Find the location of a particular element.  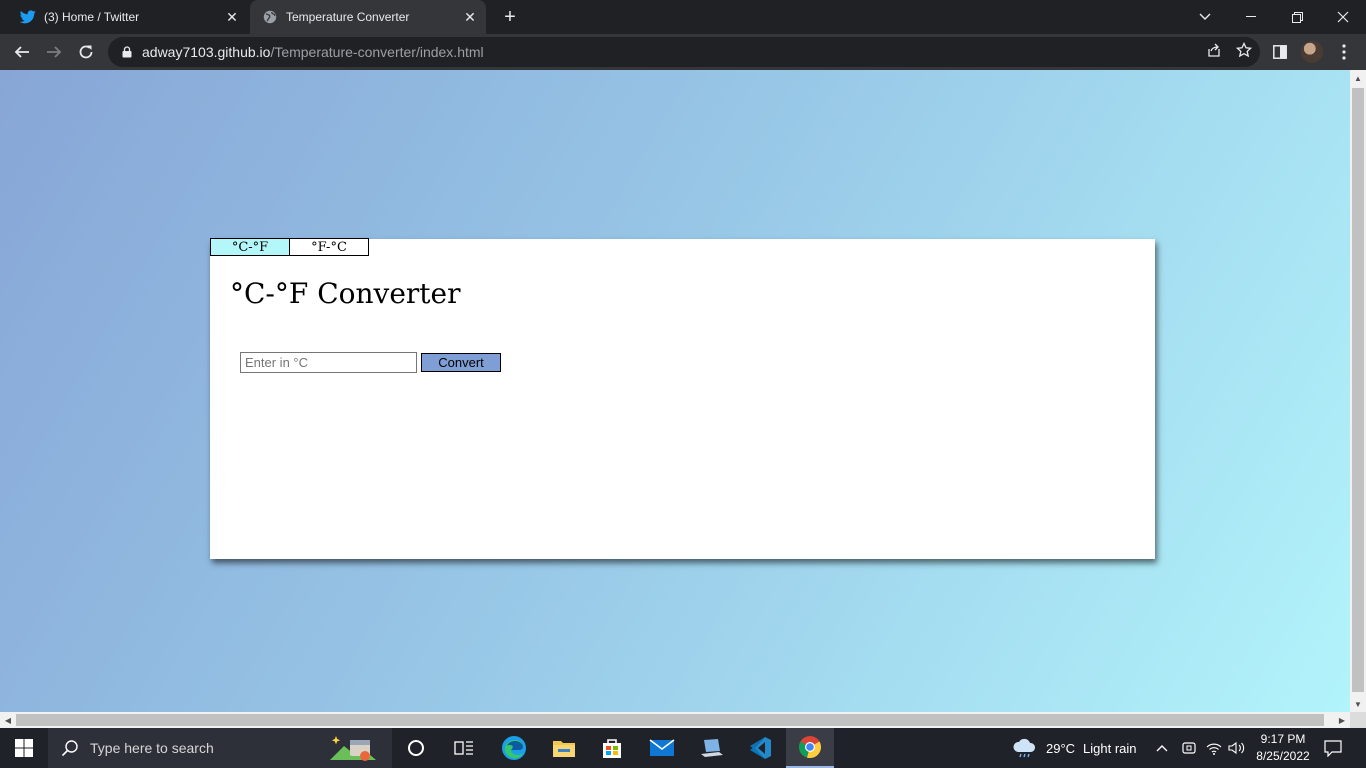

tab-twitter: (3) Home / Twitter ✕ is located at coordinates (128, 17).